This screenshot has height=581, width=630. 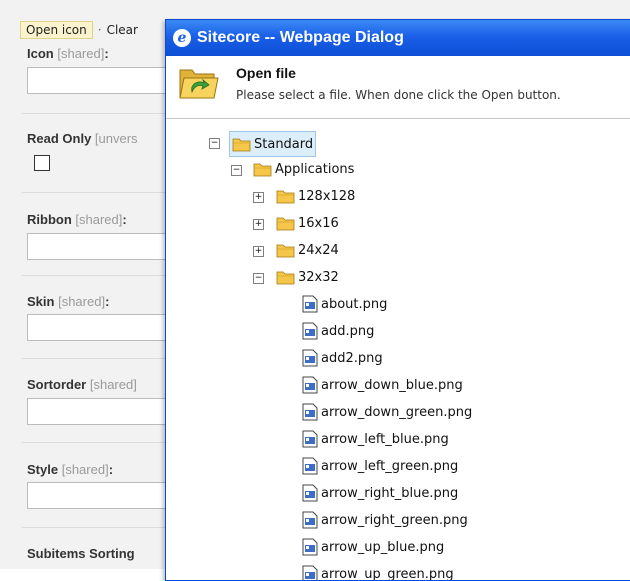 What do you see at coordinates (300, 37) in the screenshot?
I see `dialog-title: Sitecore -- Webpage Dialog` at bounding box center [300, 37].